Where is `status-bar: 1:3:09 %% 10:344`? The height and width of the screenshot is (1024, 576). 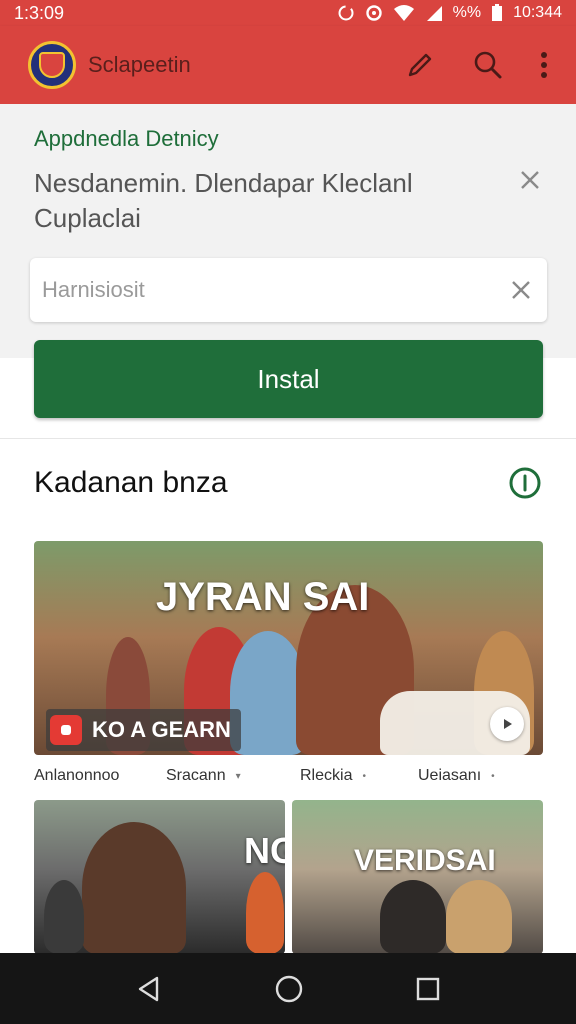
status-bar: 1:3:09 %% 10:344 is located at coordinates (288, 13).